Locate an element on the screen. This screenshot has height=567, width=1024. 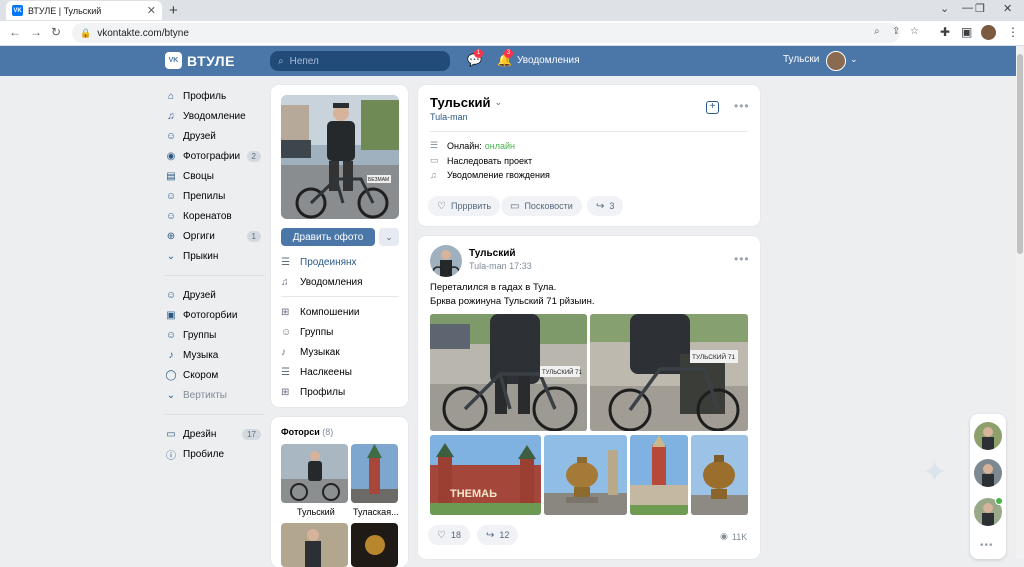
nav-item-label: Фотографии is located at coordinates (212, 156).